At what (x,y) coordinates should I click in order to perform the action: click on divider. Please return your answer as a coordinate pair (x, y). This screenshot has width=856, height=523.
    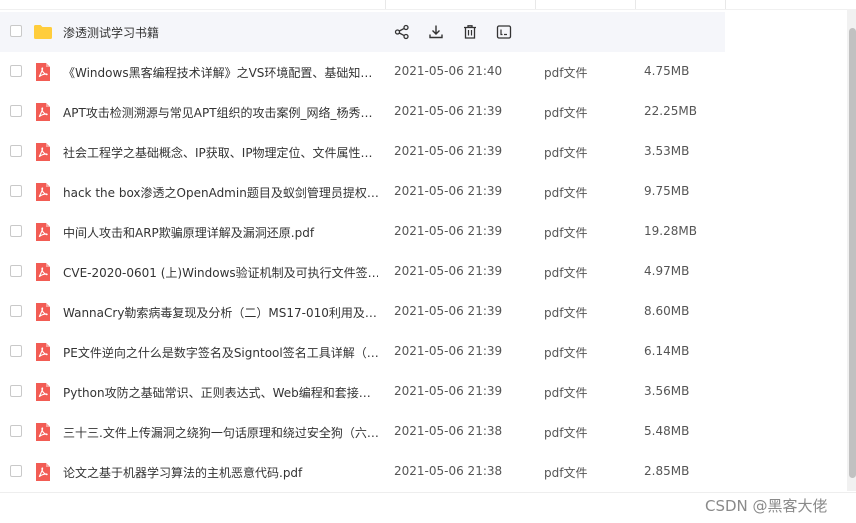
    Looking at the image, I should click on (428, 492).